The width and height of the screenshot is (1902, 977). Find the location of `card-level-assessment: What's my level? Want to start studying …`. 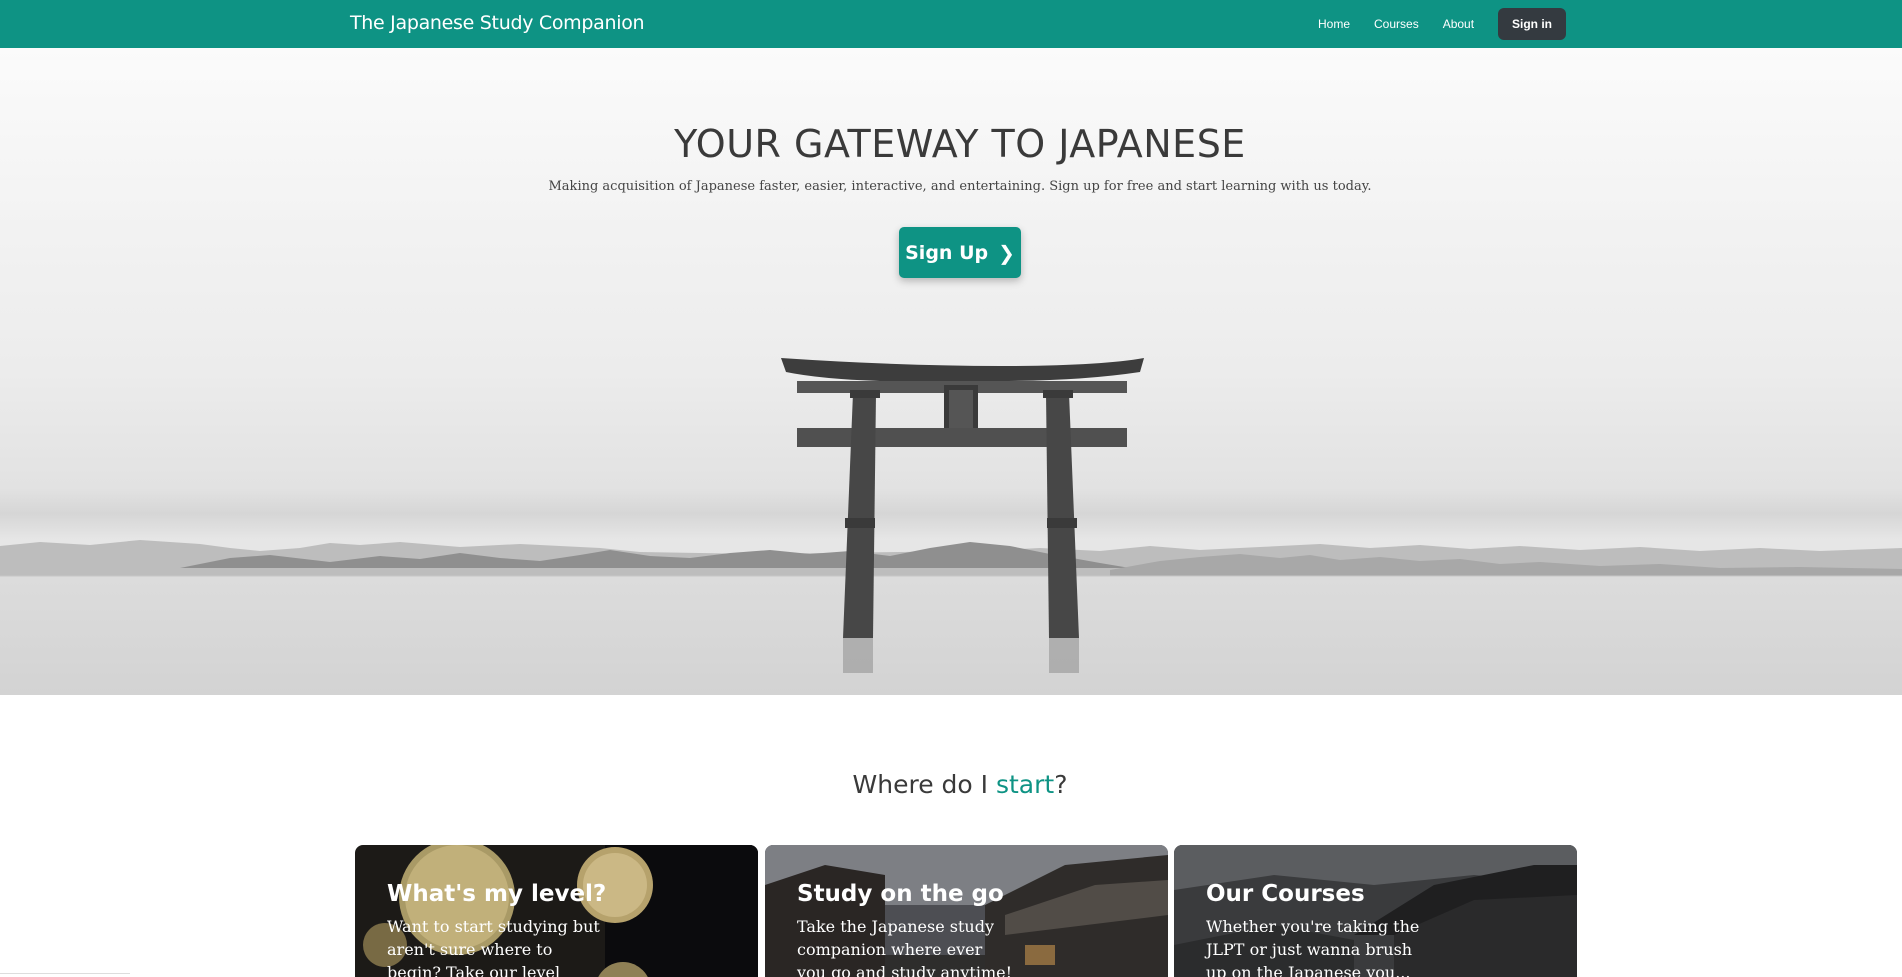

card-level-assessment: What's my level? Want to start studying … is located at coordinates (556, 911).